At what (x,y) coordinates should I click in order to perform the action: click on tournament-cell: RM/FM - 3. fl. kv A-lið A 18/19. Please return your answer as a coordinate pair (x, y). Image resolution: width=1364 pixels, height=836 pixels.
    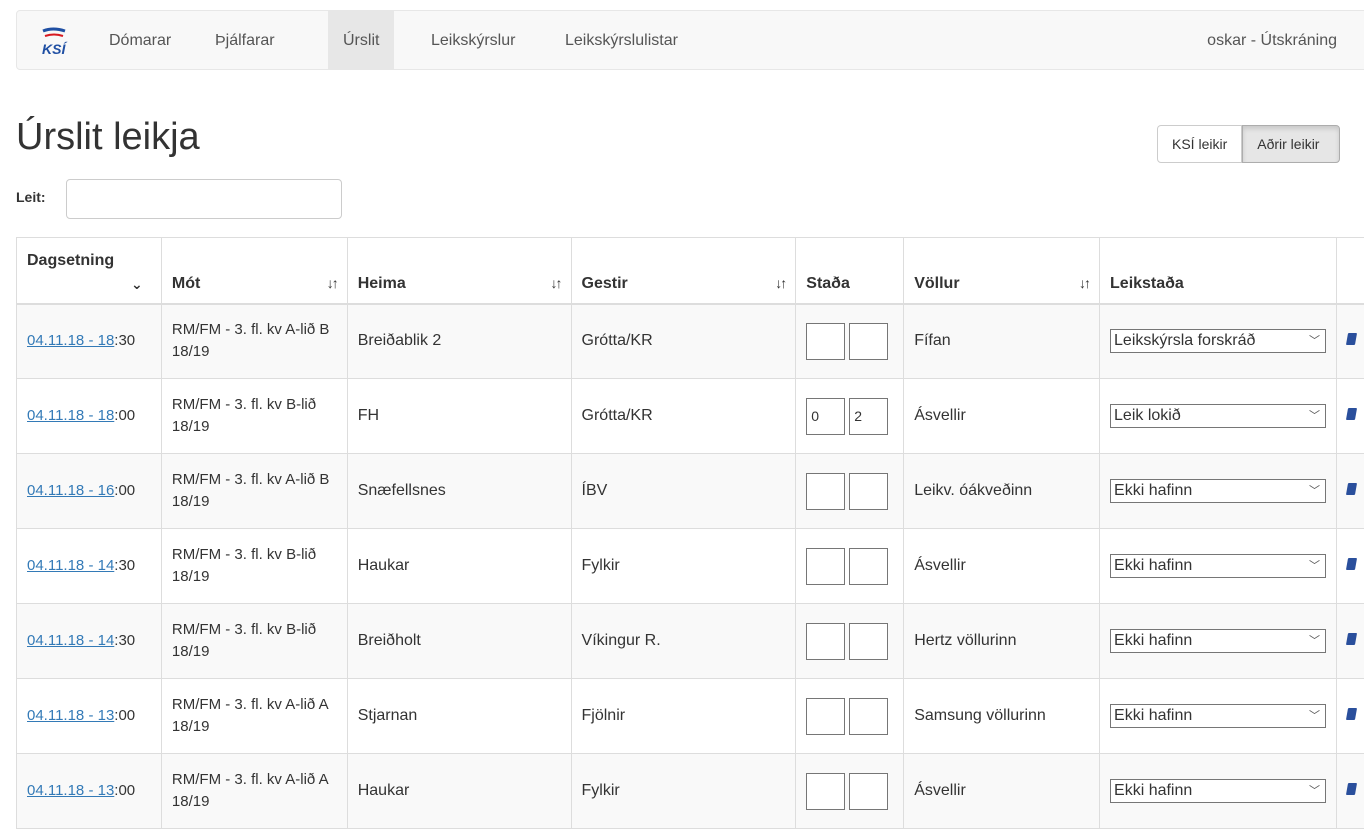
    Looking at the image, I should click on (254, 716).